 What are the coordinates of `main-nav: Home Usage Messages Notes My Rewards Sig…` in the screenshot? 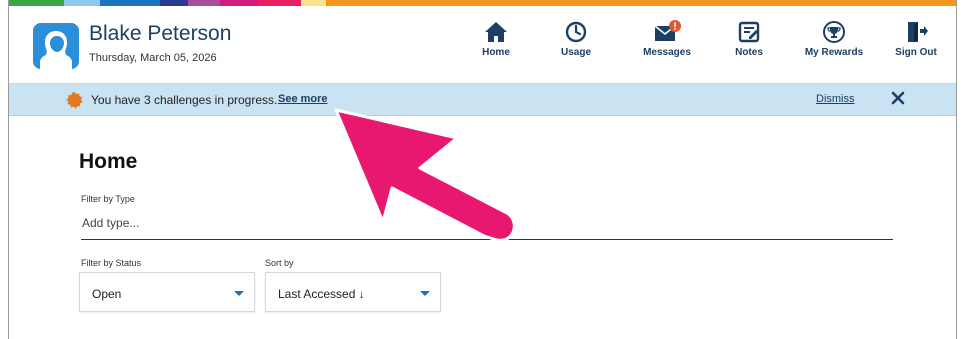 It's located at (706, 48).